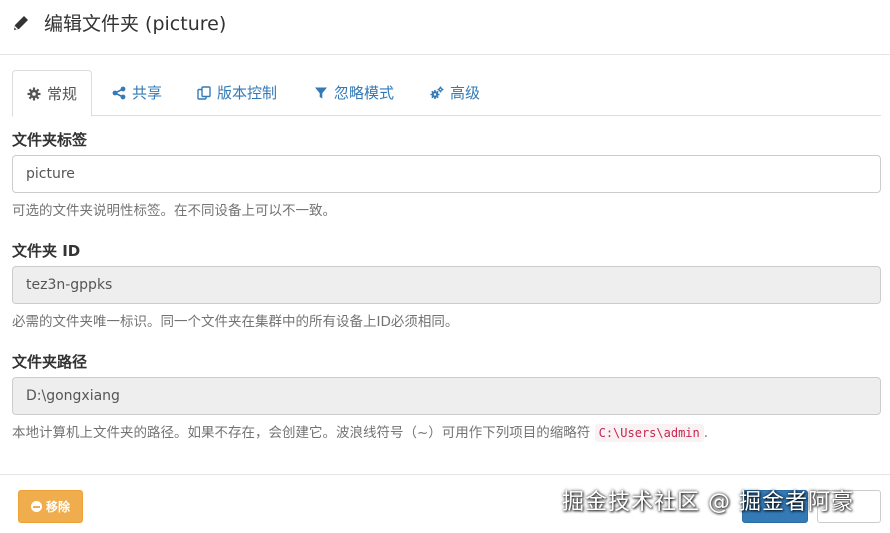  I want to click on folder-label-title: 文件夹标签, so click(50, 140).